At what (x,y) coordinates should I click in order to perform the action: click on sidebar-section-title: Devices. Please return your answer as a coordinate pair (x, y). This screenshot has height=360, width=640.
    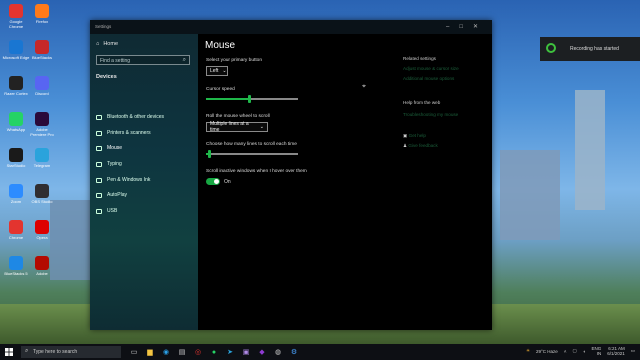
    Looking at the image, I should click on (106, 77).